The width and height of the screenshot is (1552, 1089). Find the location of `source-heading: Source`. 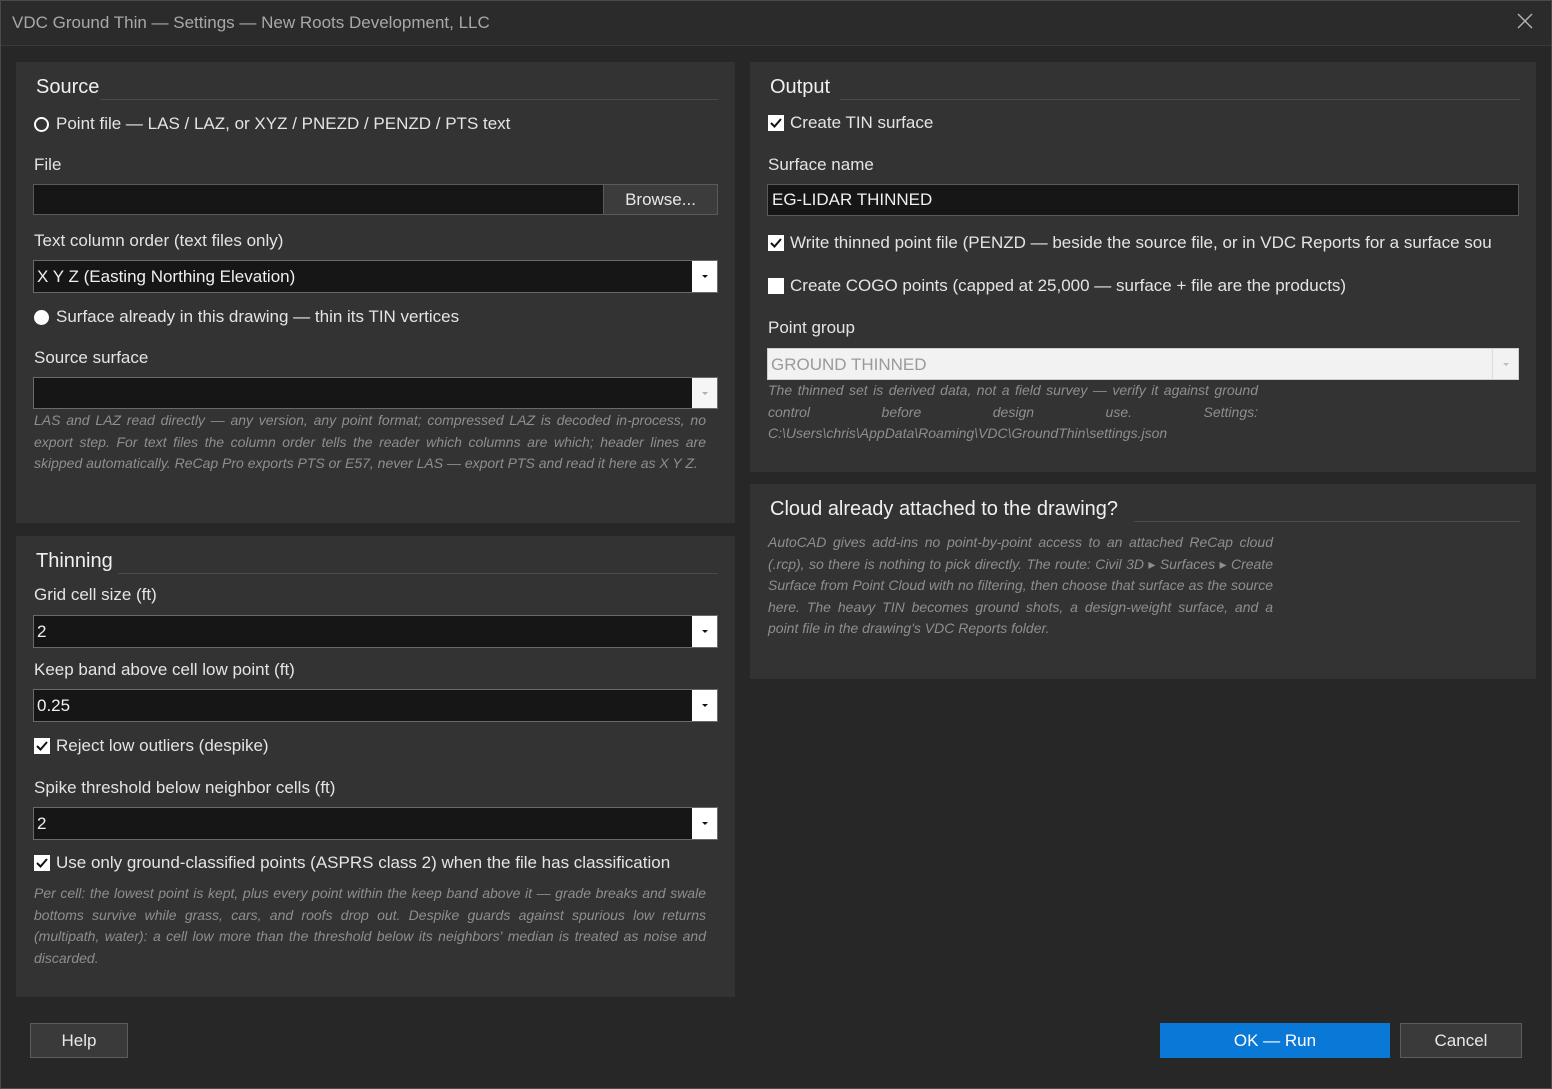

source-heading: Source is located at coordinates (68, 87).